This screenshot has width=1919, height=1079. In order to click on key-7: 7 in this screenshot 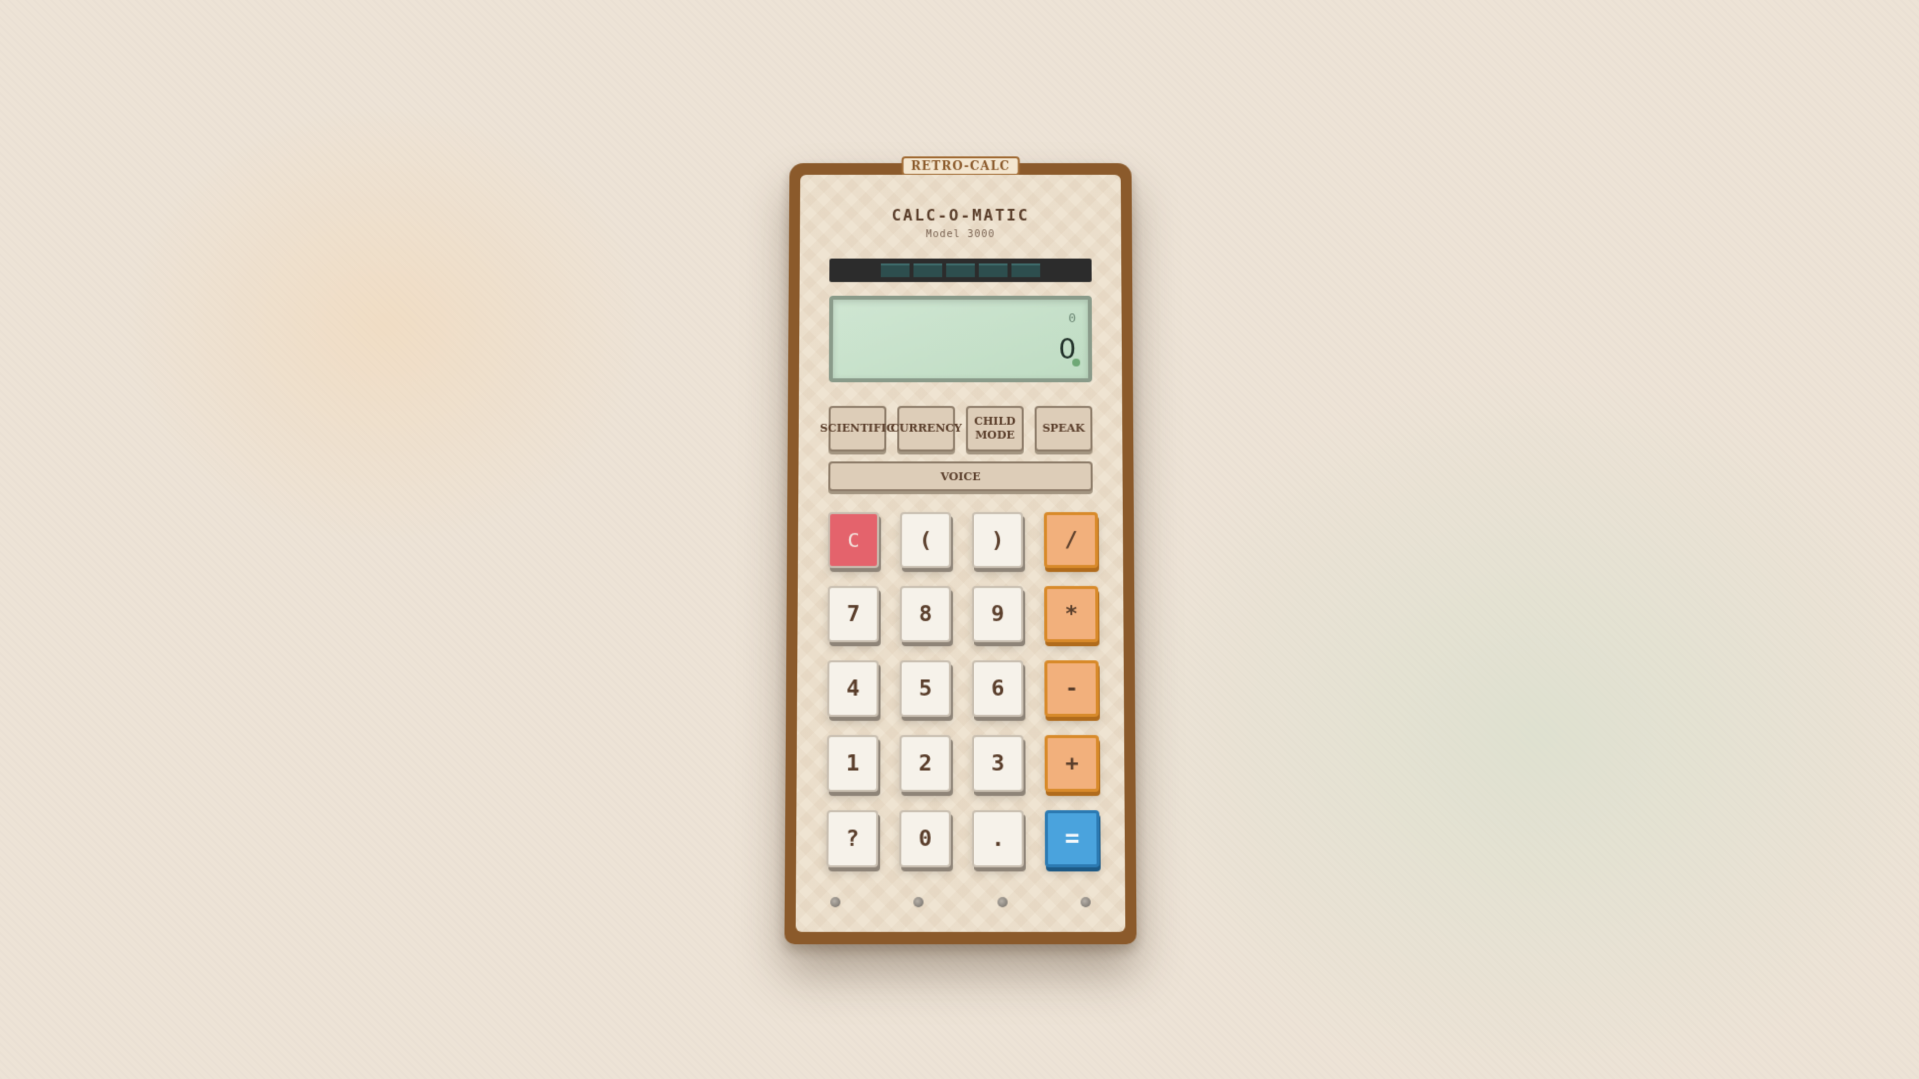, I will do `click(853, 614)`.